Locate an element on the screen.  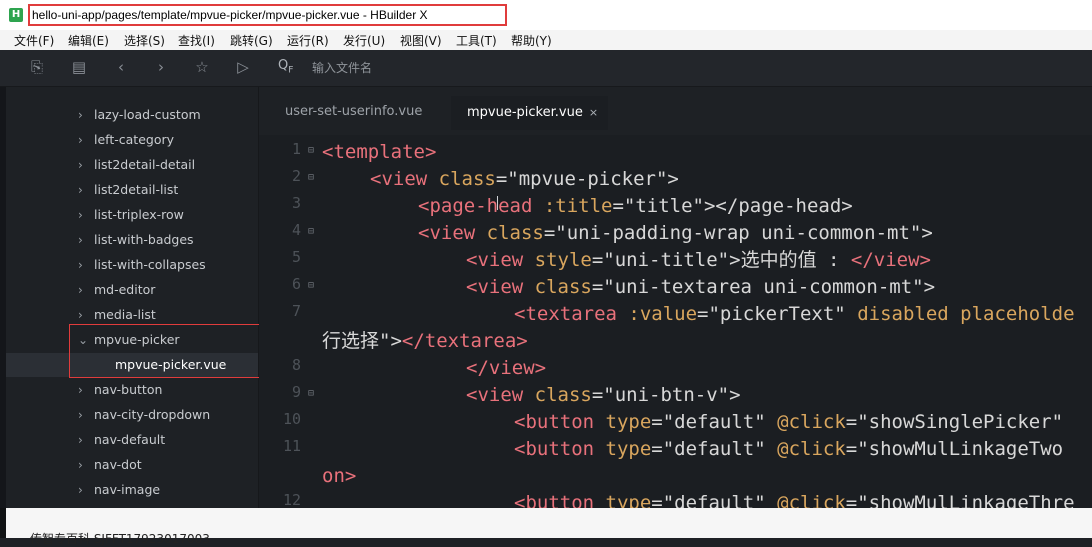
line-number: 2 is located at coordinates (296, 176).